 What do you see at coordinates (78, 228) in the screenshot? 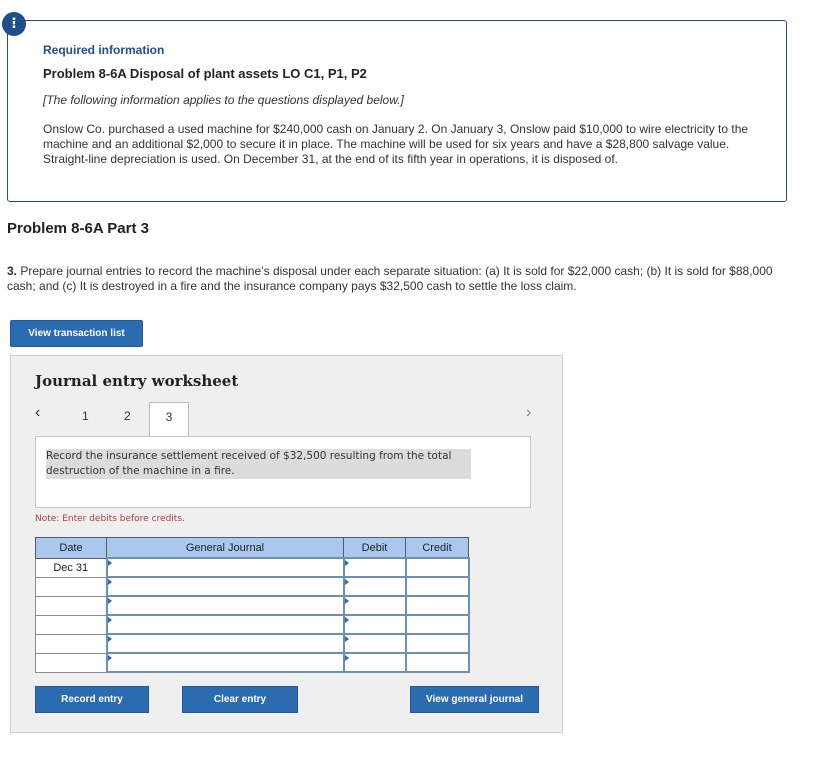
I see `part-title: Problem 8-6A Part 3` at bounding box center [78, 228].